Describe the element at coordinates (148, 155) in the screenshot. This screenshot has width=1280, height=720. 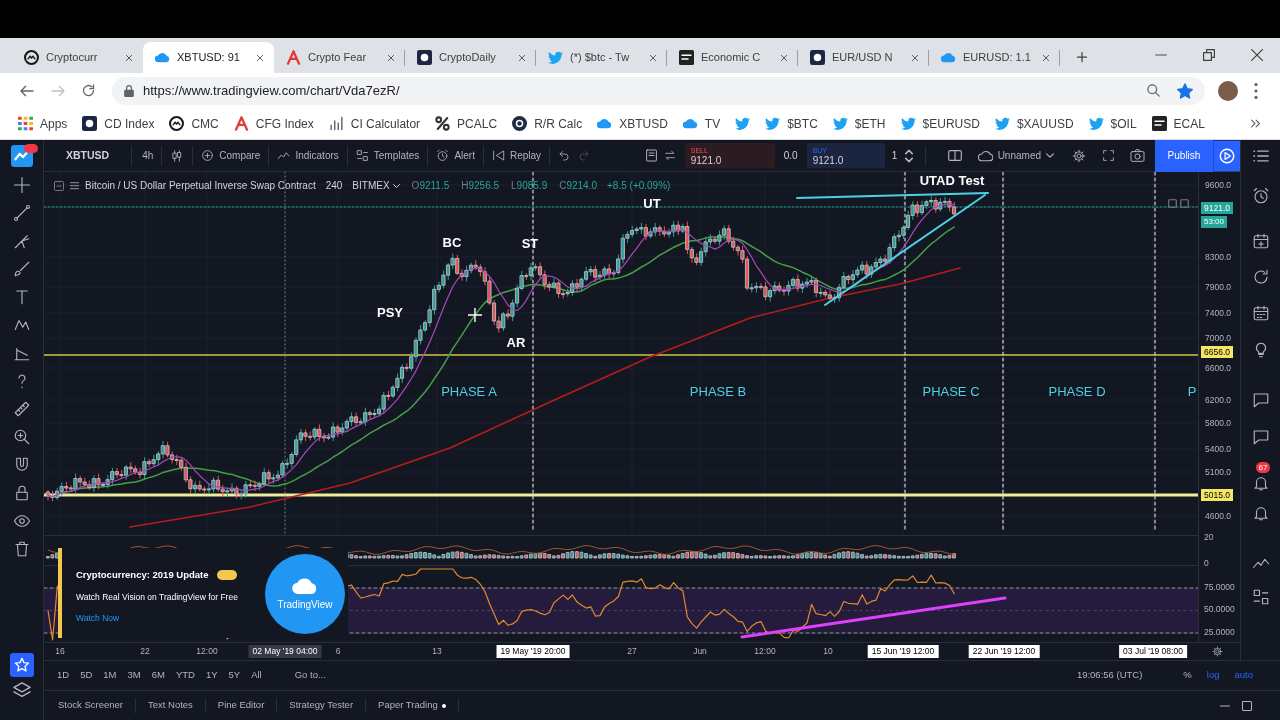
I see `interval-button: 4h` at that location.